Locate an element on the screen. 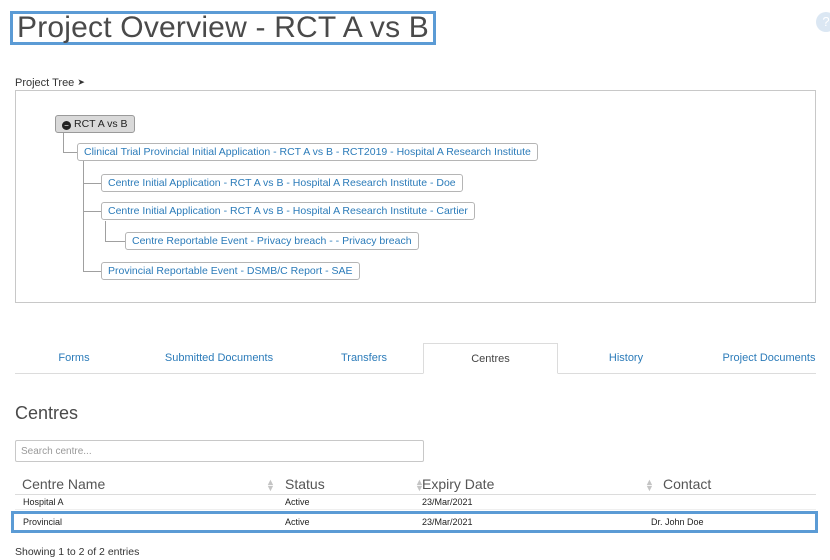 The image size is (830, 560). help-icon: ? is located at coordinates (823, 22).